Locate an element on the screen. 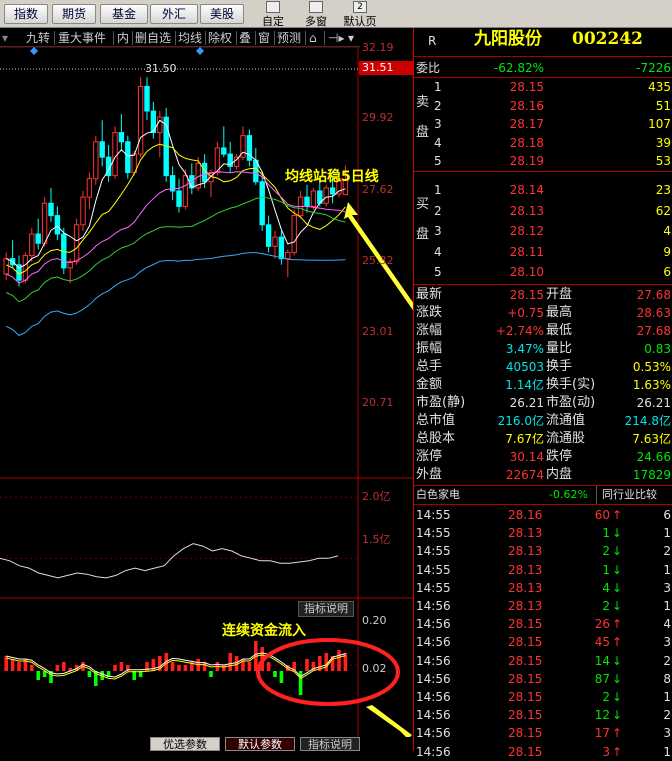 The width and height of the screenshot is (672, 761). tool-overlay: 叠 is located at coordinates (245, 38).